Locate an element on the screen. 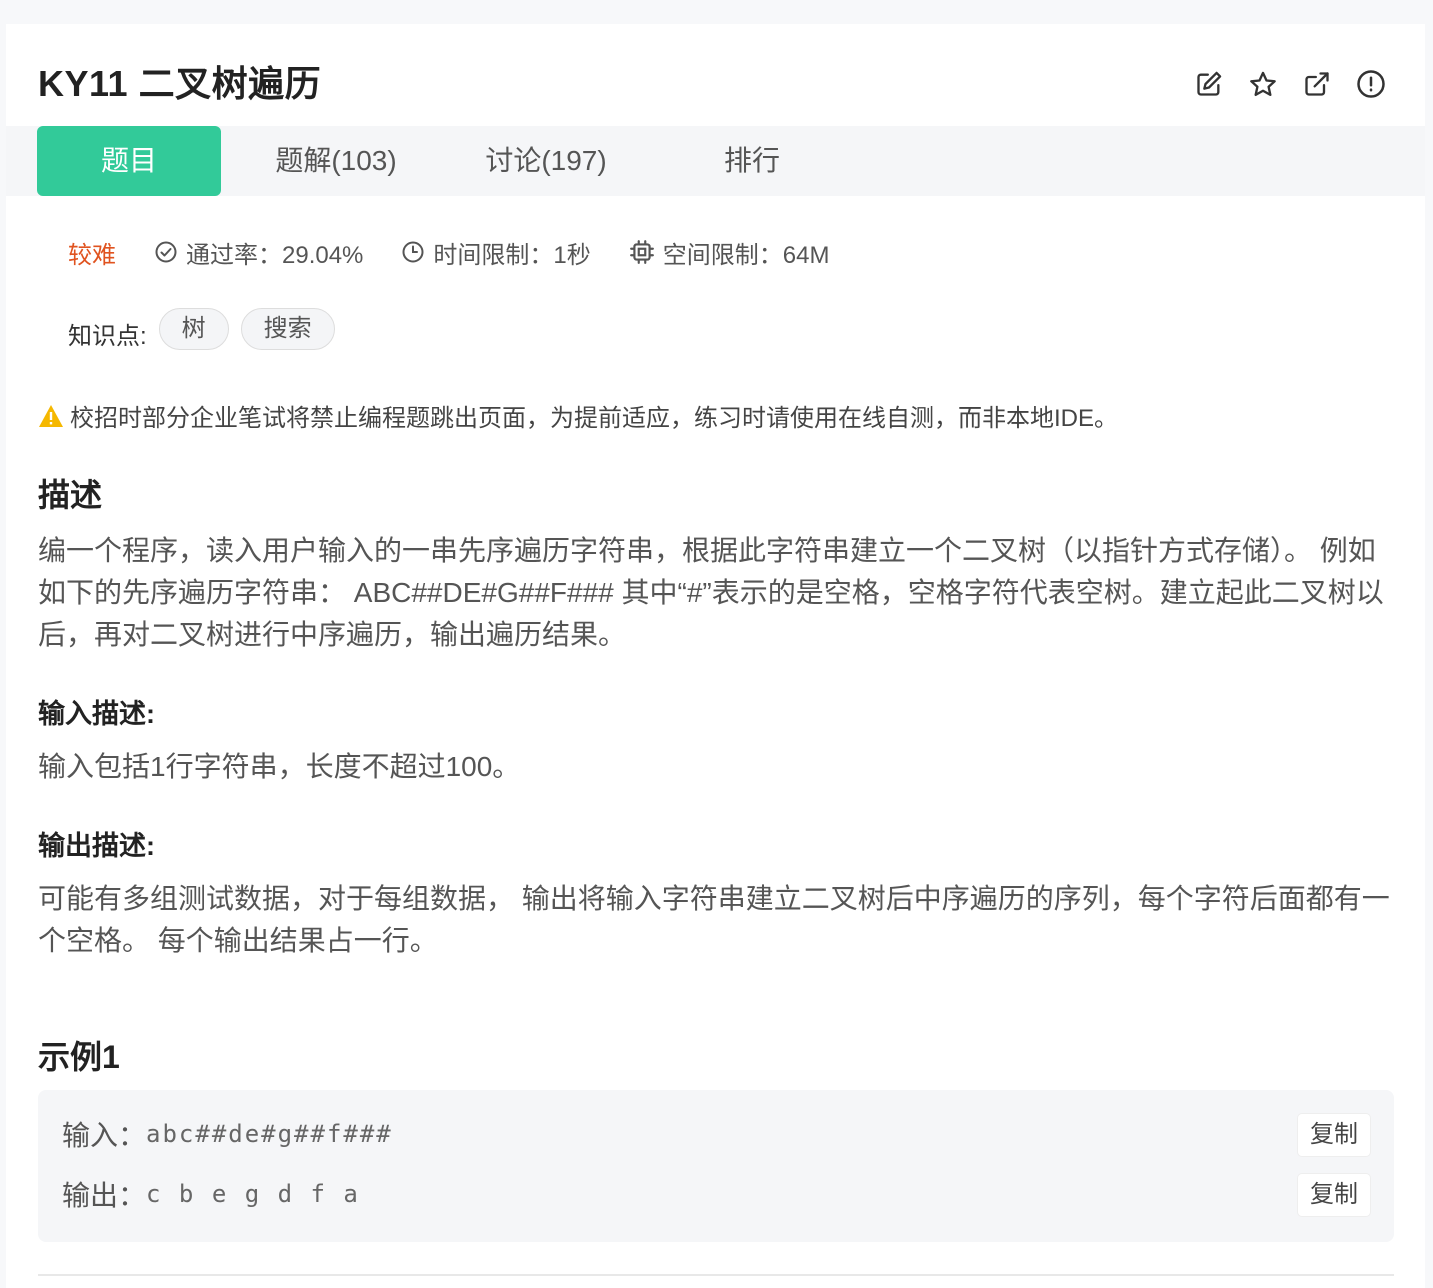  problem-title: KY11 二叉树遍历 is located at coordinates (180, 83).